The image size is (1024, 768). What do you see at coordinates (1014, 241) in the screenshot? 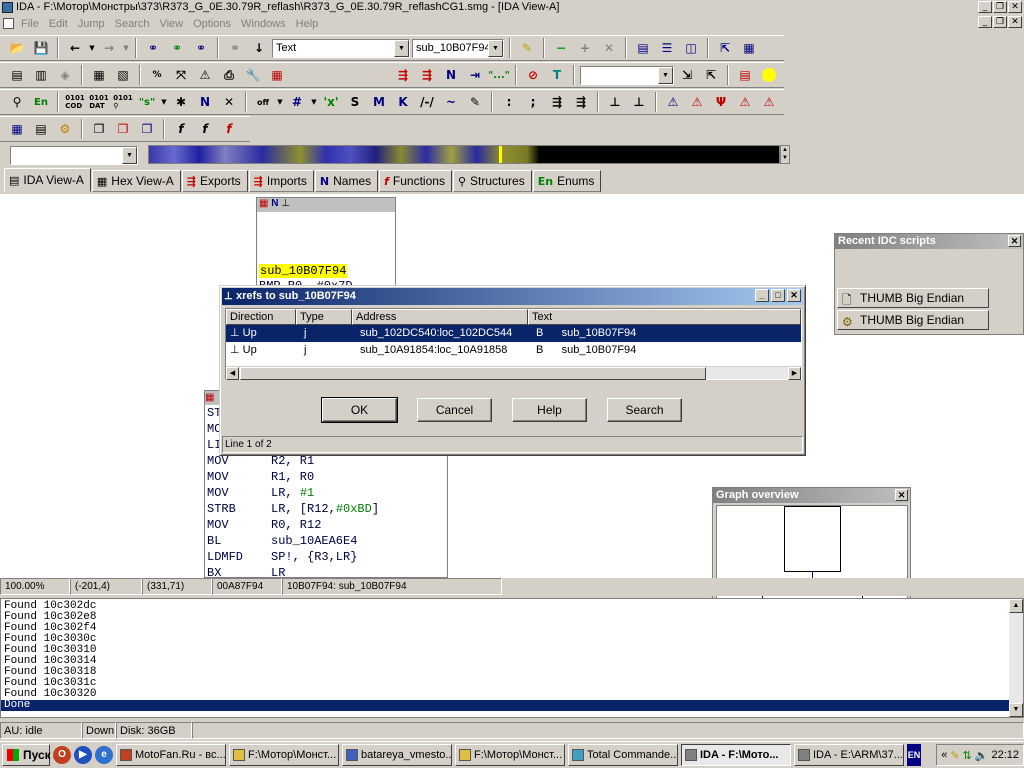
I see `close-icon: ✕` at bounding box center [1014, 241].